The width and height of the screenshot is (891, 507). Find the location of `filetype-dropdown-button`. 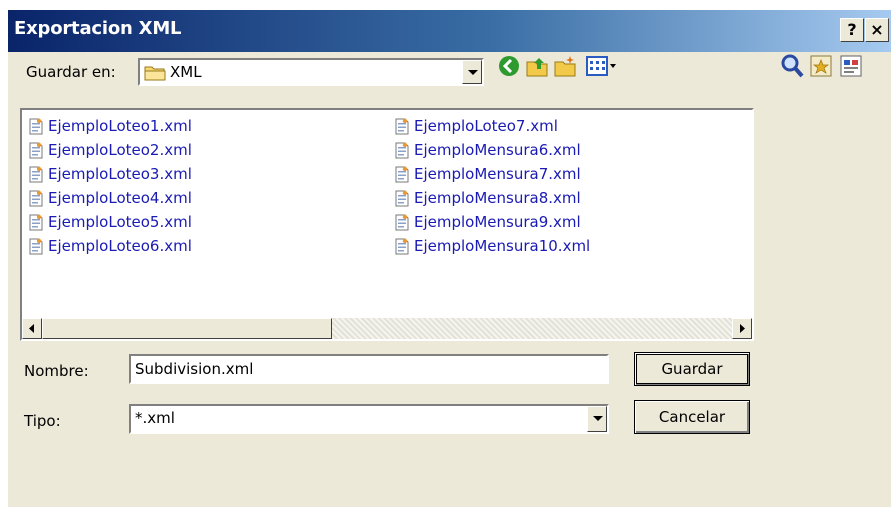

filetype-dropdown-button is located at coordinates (597, 419).